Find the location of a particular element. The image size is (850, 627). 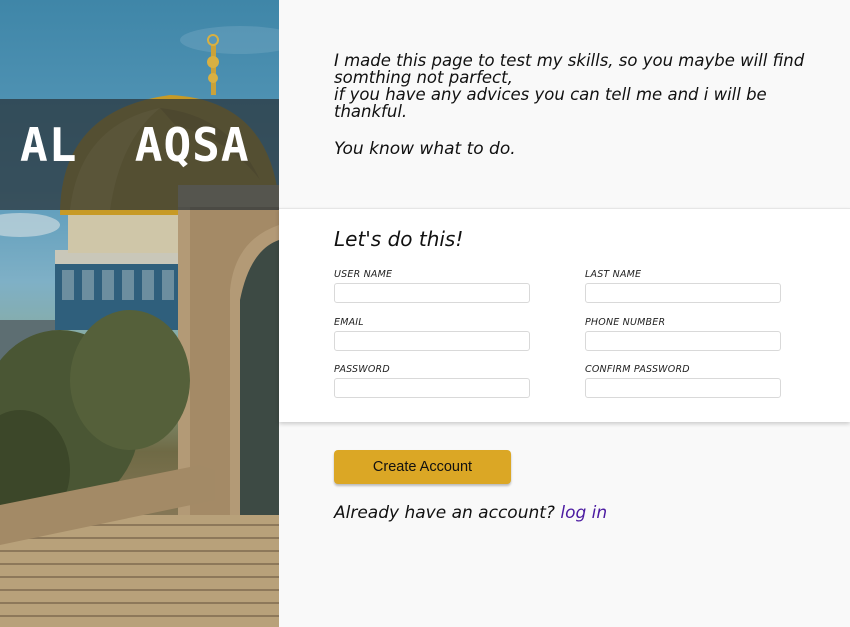

password-field: PASSWORD is located at coordinates (432, 381).